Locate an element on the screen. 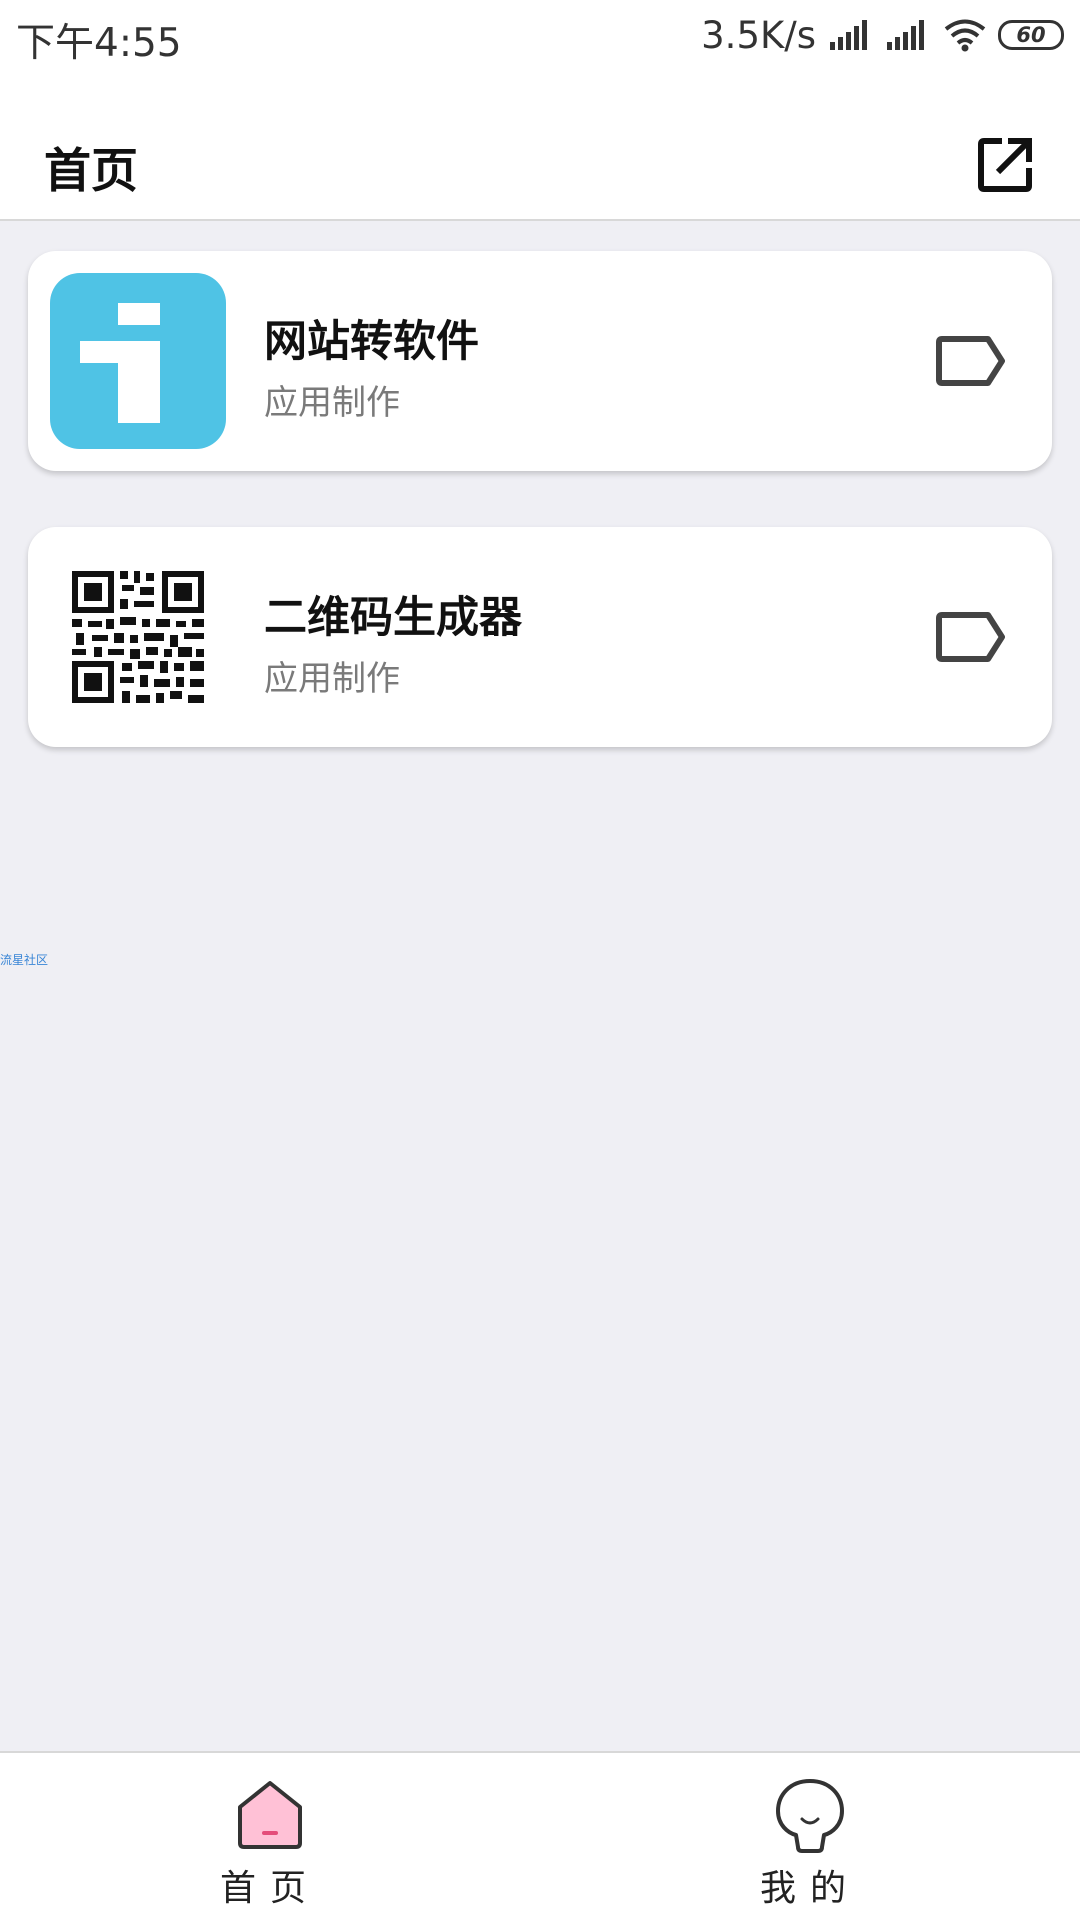  app-i-glyph is located at coordinates (120, 363).